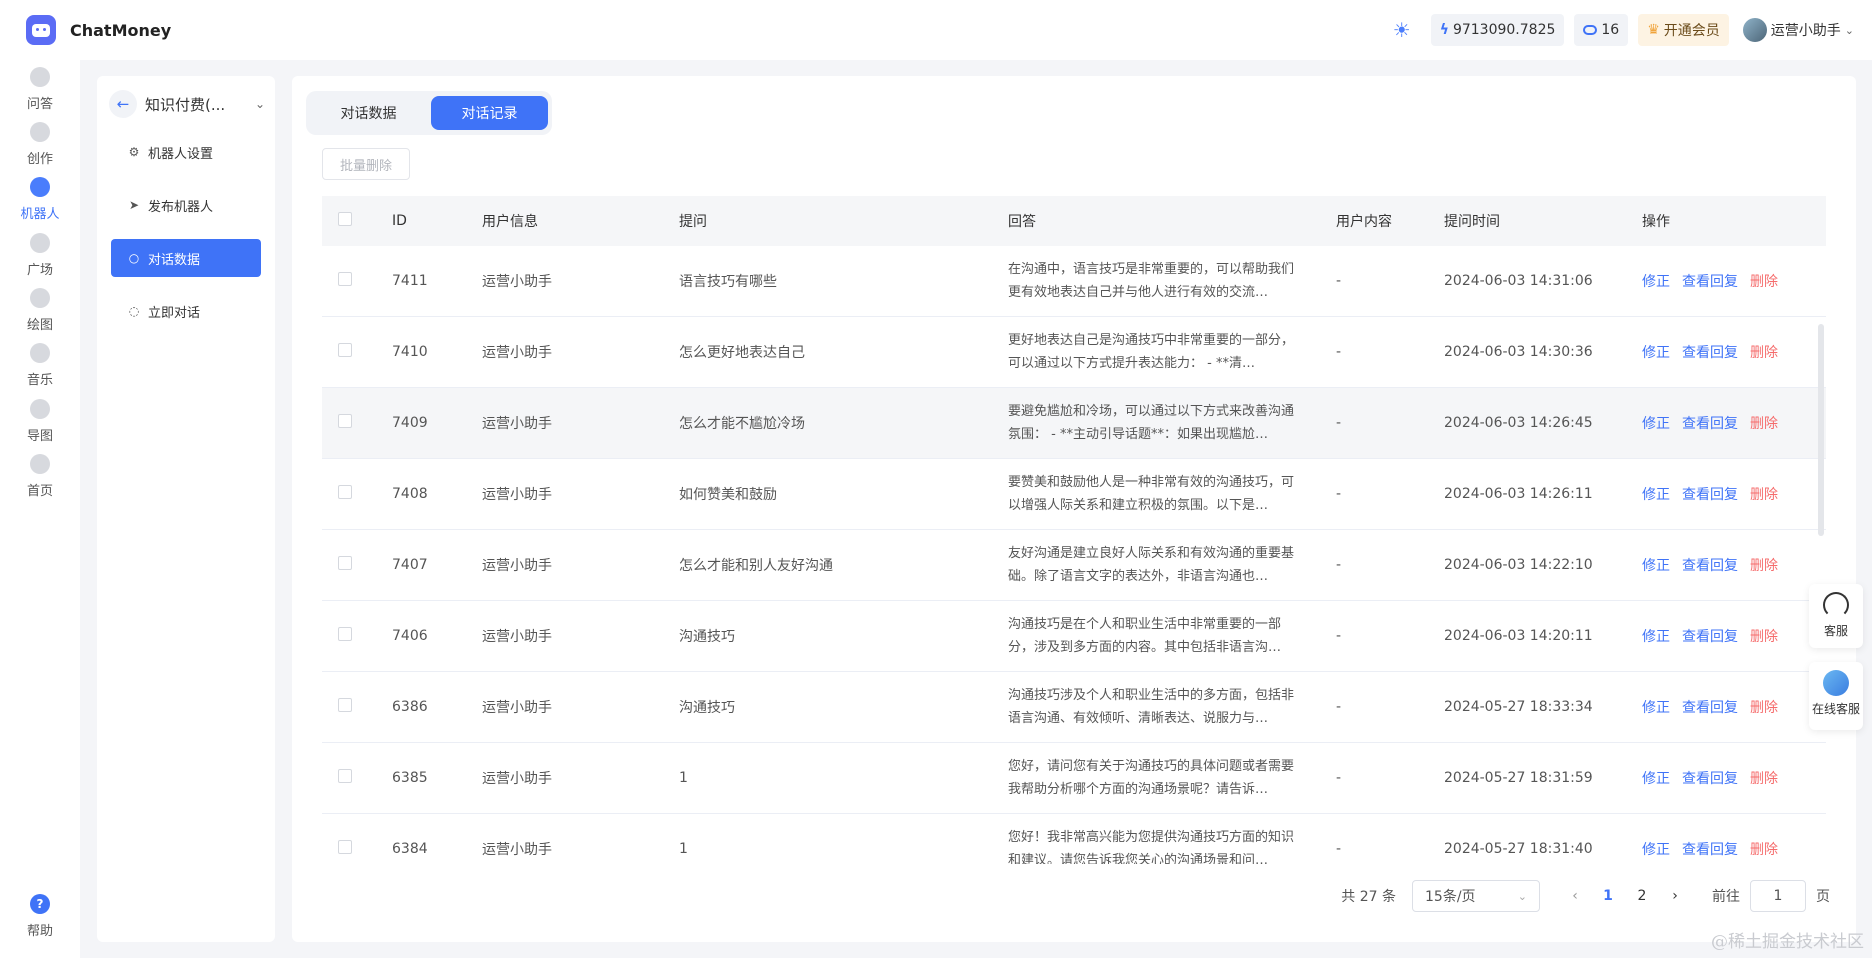 This screenshot has height=958, width=1872. I want to click on page-number: 1, so click(1608, 896).